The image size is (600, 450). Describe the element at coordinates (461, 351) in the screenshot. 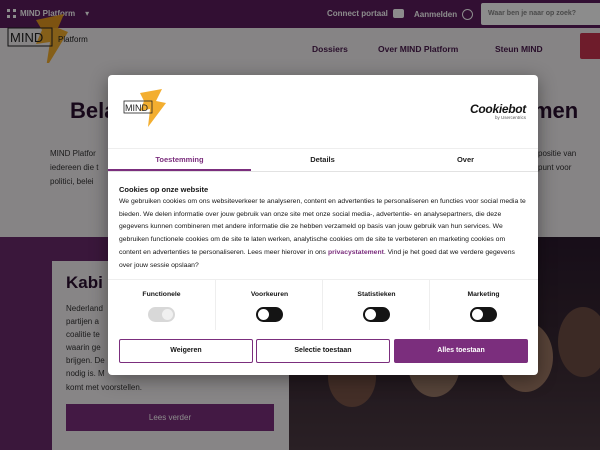

I see `allow-all-button: Alles toestaan` at that location.